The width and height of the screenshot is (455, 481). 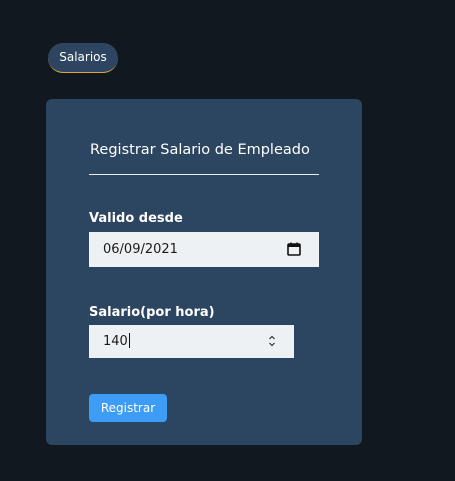 What do you see at coordinates (294, 249) in the screenshot?
I see `calendar-icon` at bounding box center [294, 249].